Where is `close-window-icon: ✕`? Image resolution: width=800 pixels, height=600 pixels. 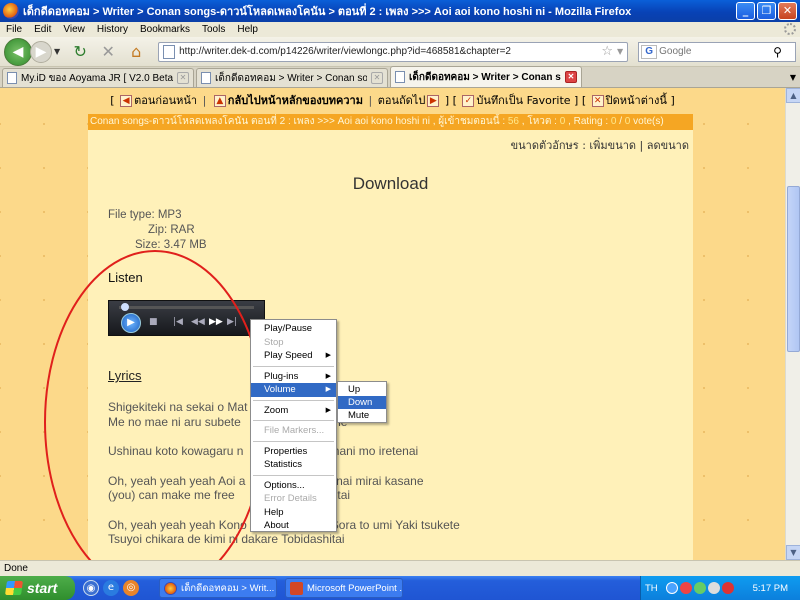
close-window-icon: ✕ is located at coordinates (597, 101).